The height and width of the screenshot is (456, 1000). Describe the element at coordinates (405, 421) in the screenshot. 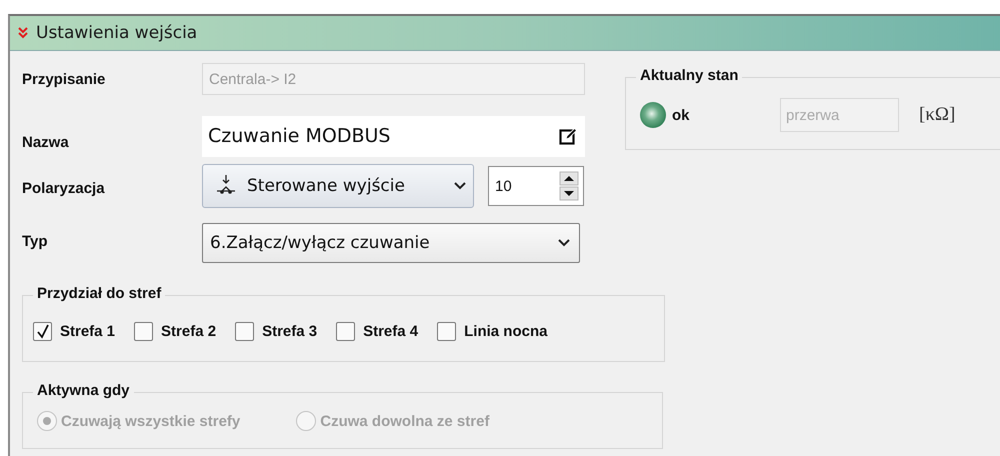

I see `radio-label: Czuwa dowolna ze stref` at that location.